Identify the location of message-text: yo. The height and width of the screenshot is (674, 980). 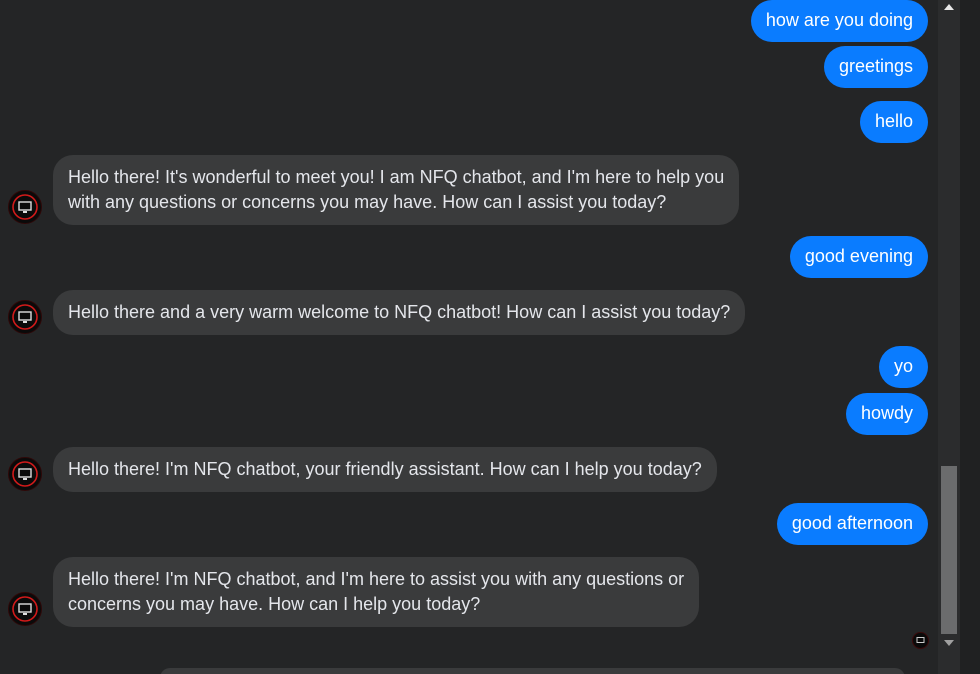
(903, 366).